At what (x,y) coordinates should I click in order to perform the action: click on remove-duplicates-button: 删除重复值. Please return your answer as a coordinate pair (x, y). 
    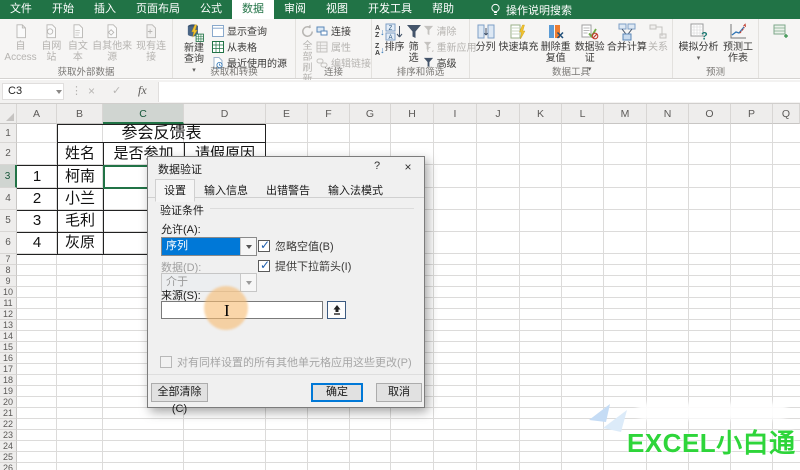
    Looking at the image, I should click on (556, 42).